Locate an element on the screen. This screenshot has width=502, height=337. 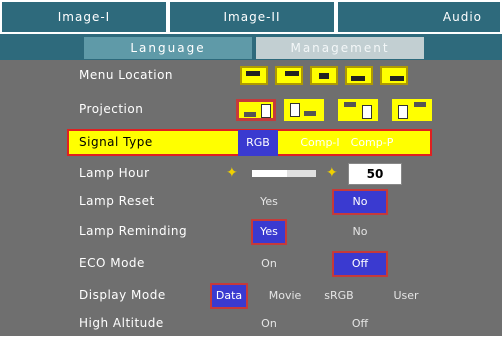
rear-desktop-icon is located at coordinates (304, 110).